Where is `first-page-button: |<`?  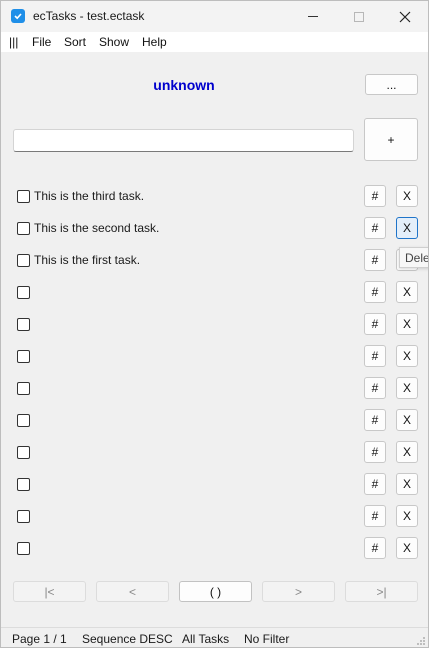
first-page-button: |< is located at coordinates (49, 591).